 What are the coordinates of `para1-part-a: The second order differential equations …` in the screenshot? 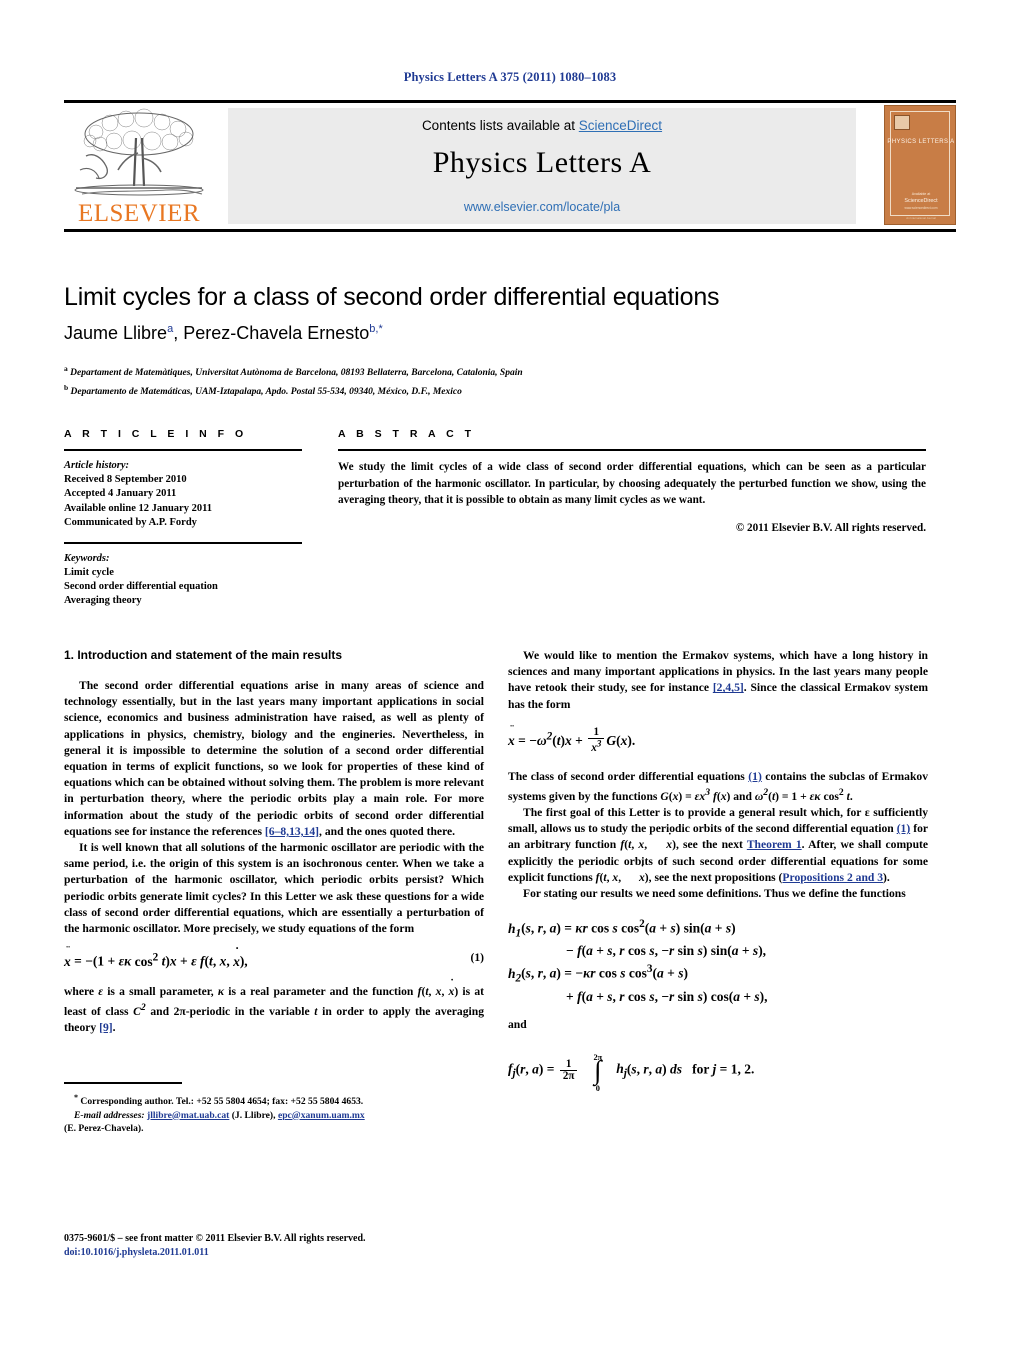 It's located at (274, 758).